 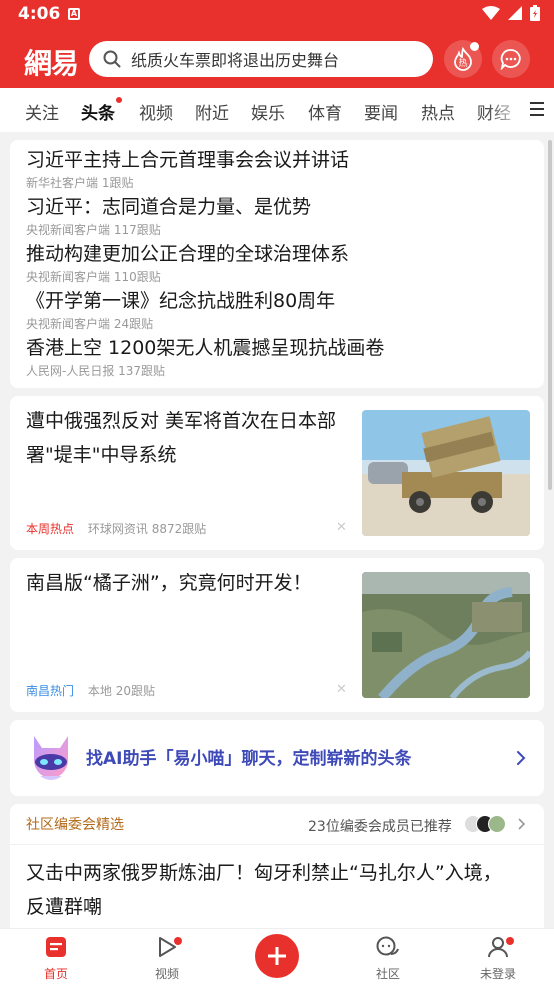 What do you see at coordinates (181, 301) in the screenshot?
I see `hot-item-title: 《开学第一课》纪念抗战胜利80周年` at bounding box center [181, 301].